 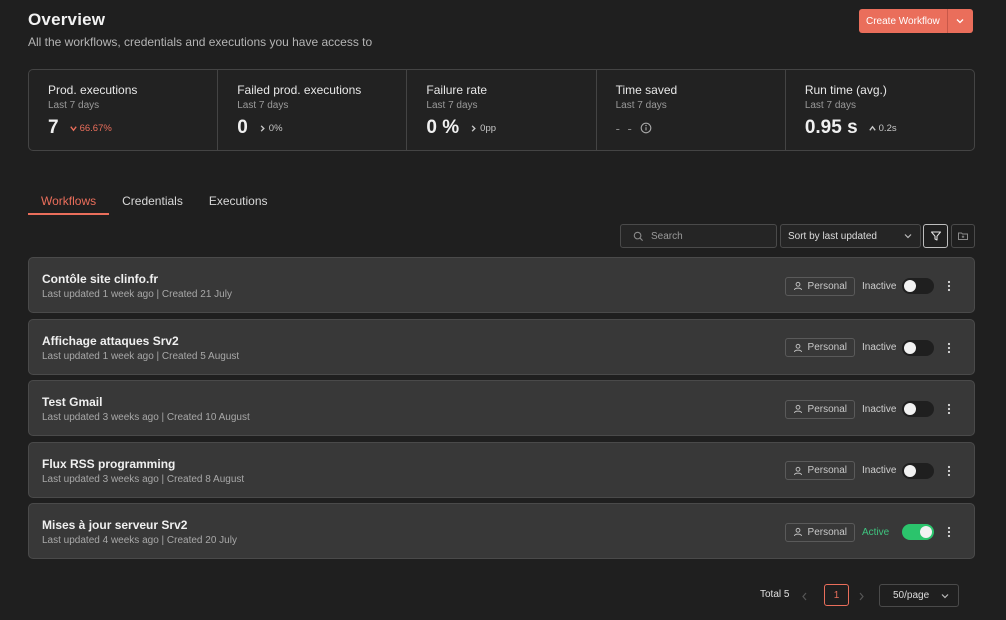 I want to click on add-folder-button, so click(x=963, y=236).